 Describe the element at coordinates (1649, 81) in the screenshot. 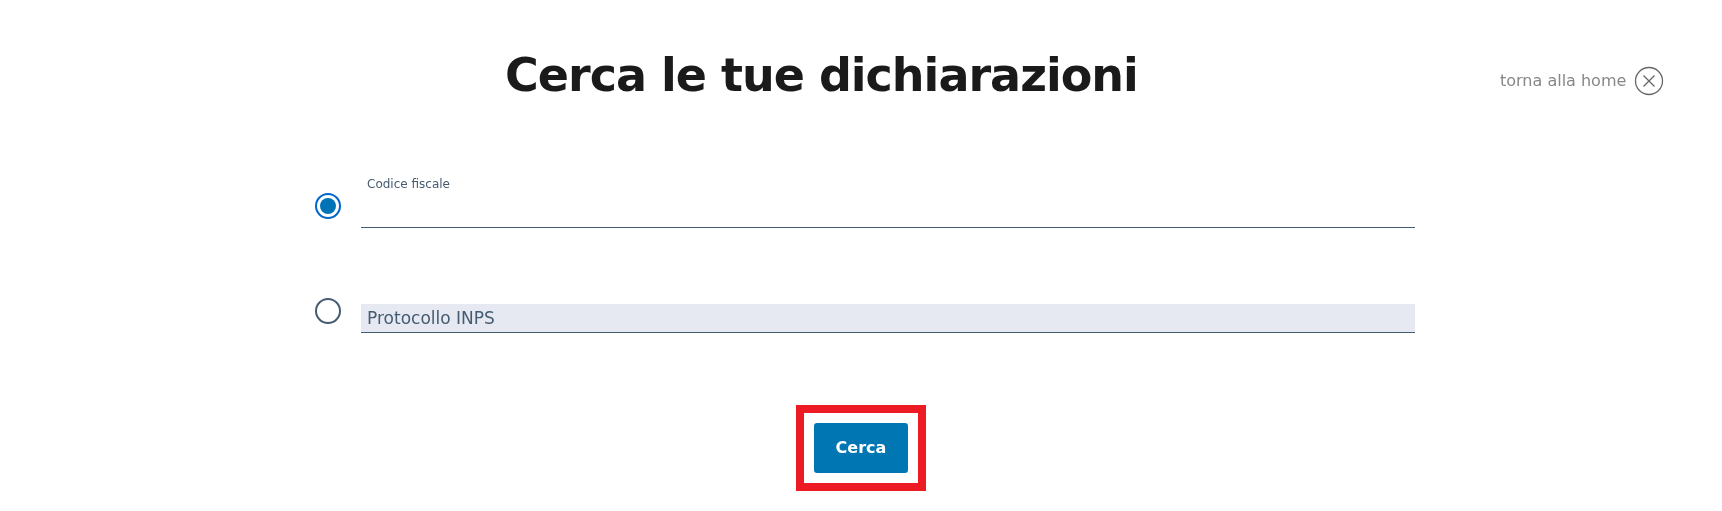

I see `close-icon` at that location.